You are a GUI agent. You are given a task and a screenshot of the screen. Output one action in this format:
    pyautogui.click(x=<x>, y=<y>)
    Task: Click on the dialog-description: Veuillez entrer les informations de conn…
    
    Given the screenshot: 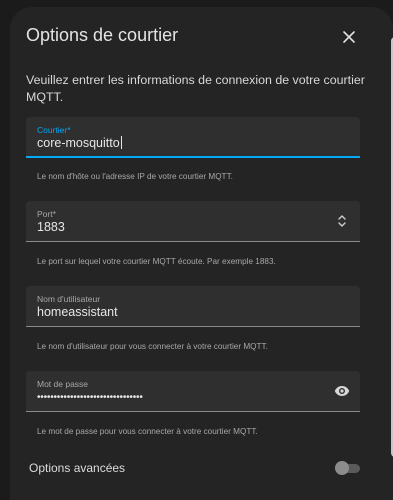 What is the action you would take?
    pyautogui.click(x=195, y=88)
    